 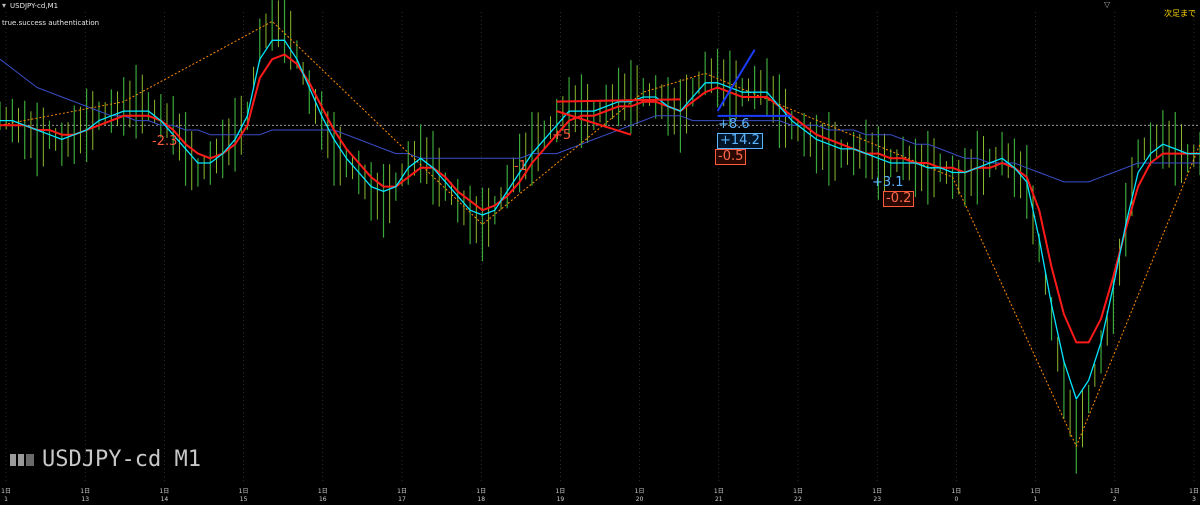 I want to click on x-tick-num: 20, so click(x=640, y=499).